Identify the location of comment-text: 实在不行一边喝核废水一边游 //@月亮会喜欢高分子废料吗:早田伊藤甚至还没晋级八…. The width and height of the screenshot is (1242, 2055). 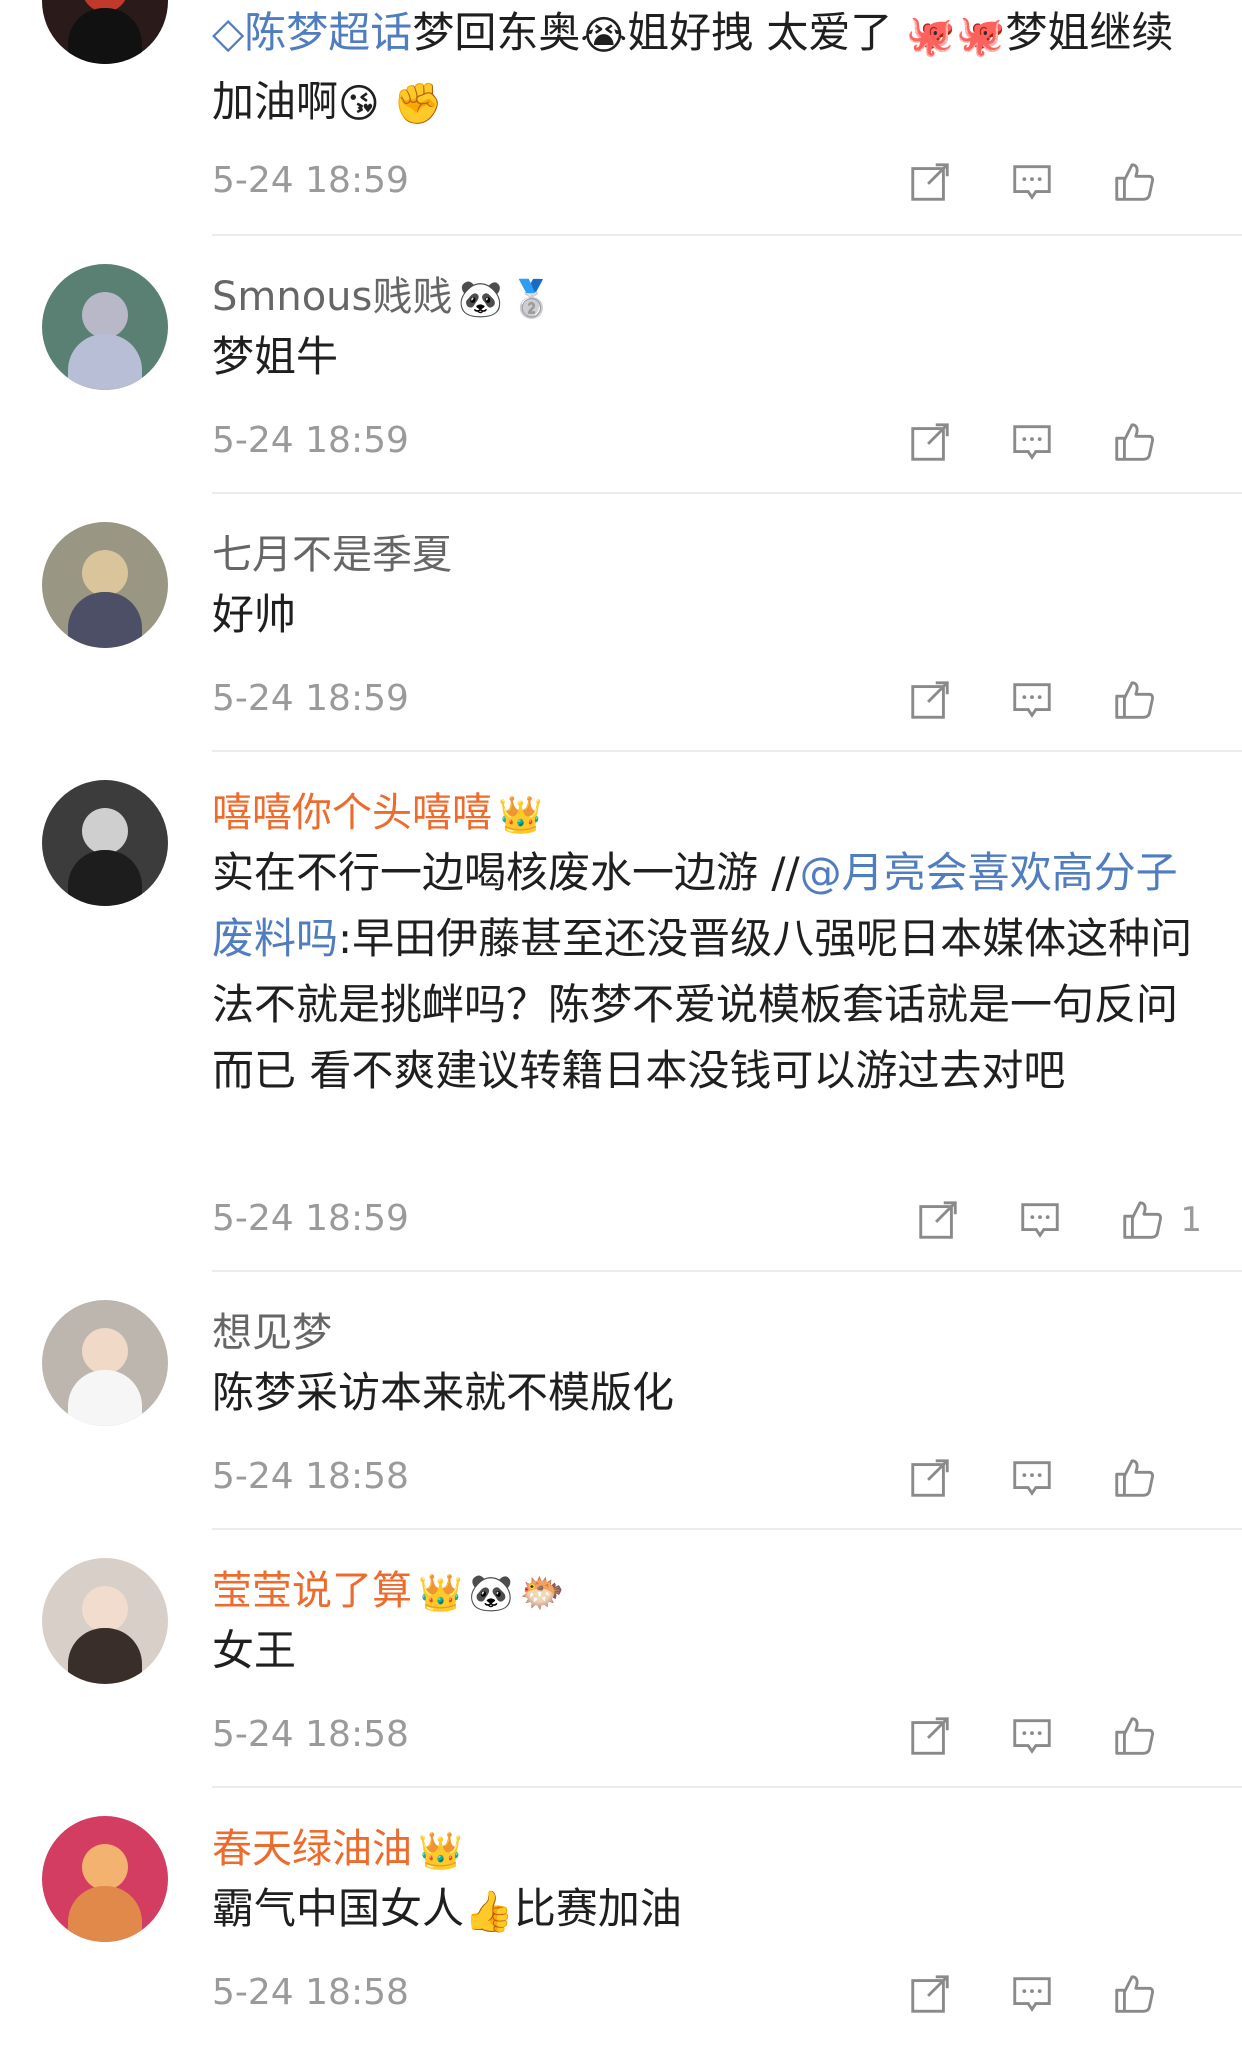
(702, 971).